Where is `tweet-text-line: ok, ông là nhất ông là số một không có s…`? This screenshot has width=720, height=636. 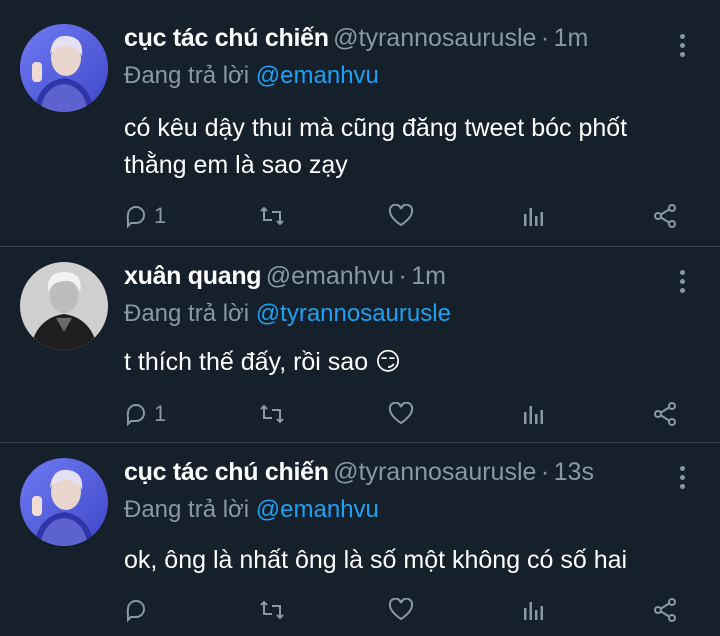
tweet-text-line: ok, ông là nhất ông là số một không có s… is located at coordinates (376, 560).